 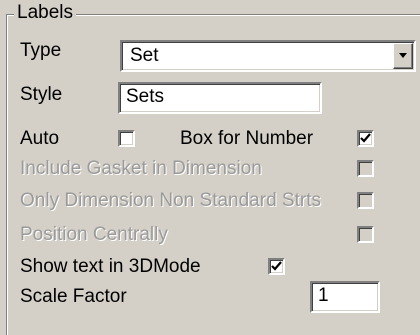 What do you see at coordinates (45, 13) in the screenshot?
I see `labels-group-title: Labels` at bounding box center [45, 13].